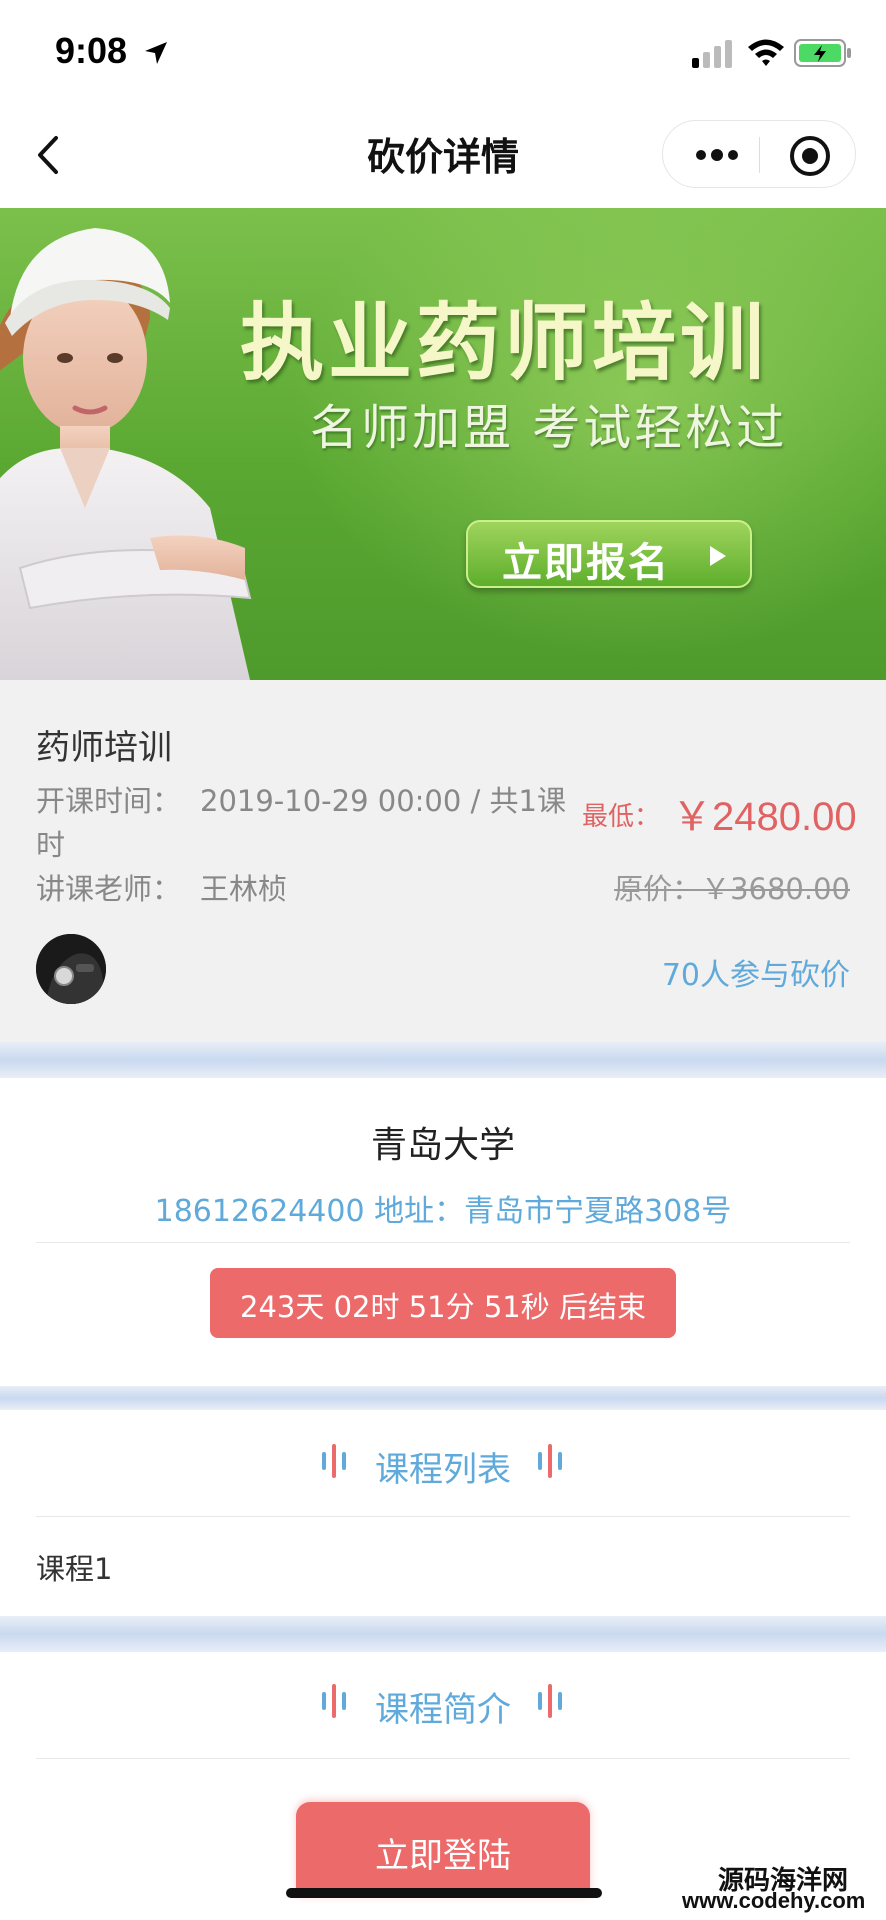 This screenshot has width=886, height=1920. What do you see at coordinates (109, 889) in the screenshot?
I see `teacher-label: 讲课老师：` at bounding box center [109, 889].